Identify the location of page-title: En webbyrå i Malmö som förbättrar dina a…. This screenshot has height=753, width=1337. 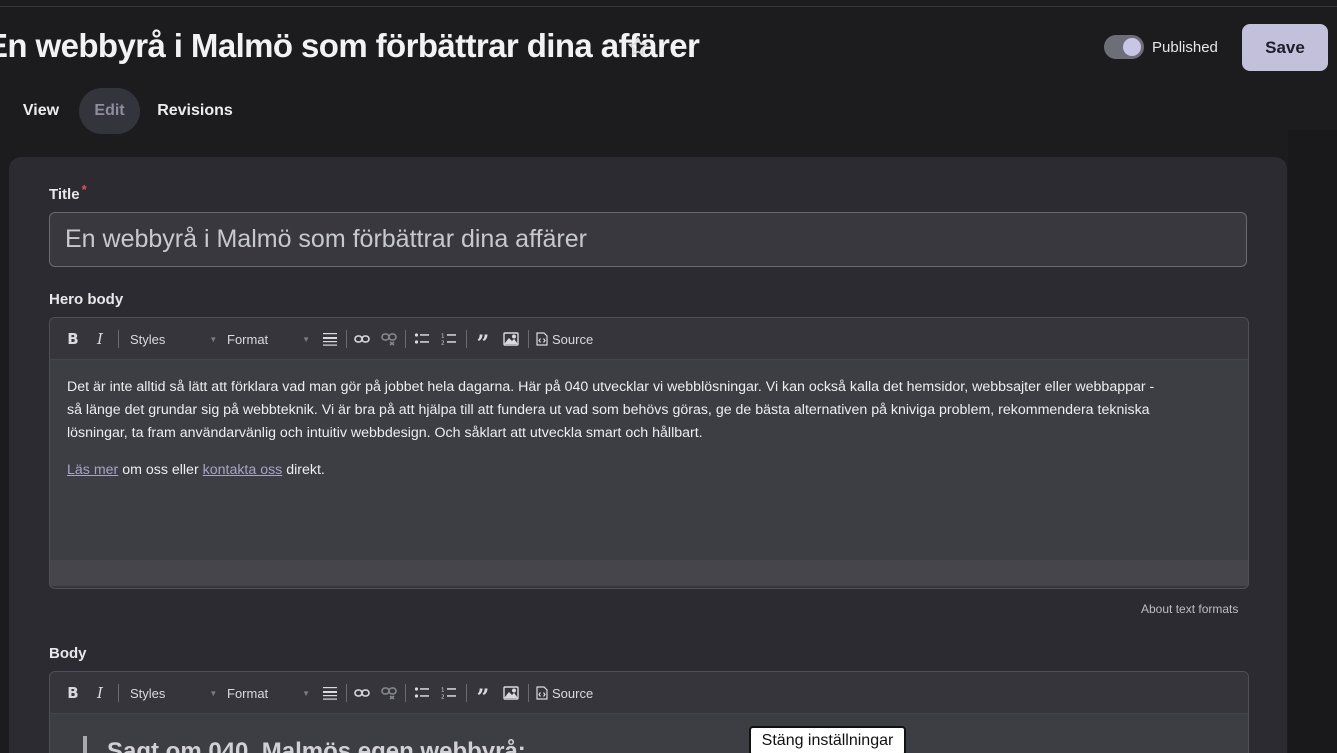
(350, 45).